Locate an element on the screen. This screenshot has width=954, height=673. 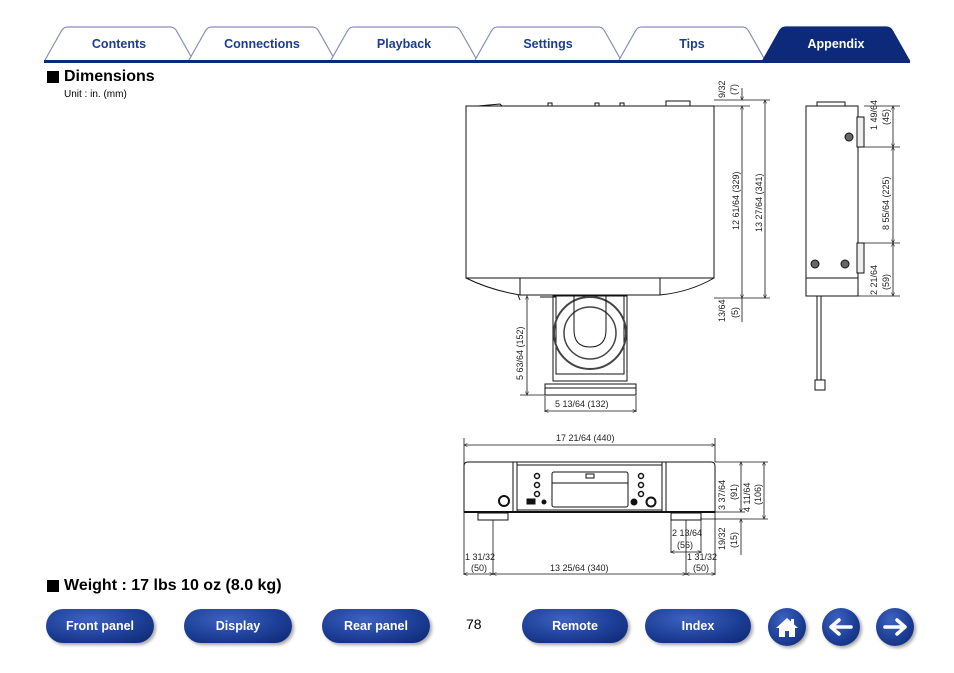
dim-total-height-1: 4 11/64 is located at coordinates (747, 497).